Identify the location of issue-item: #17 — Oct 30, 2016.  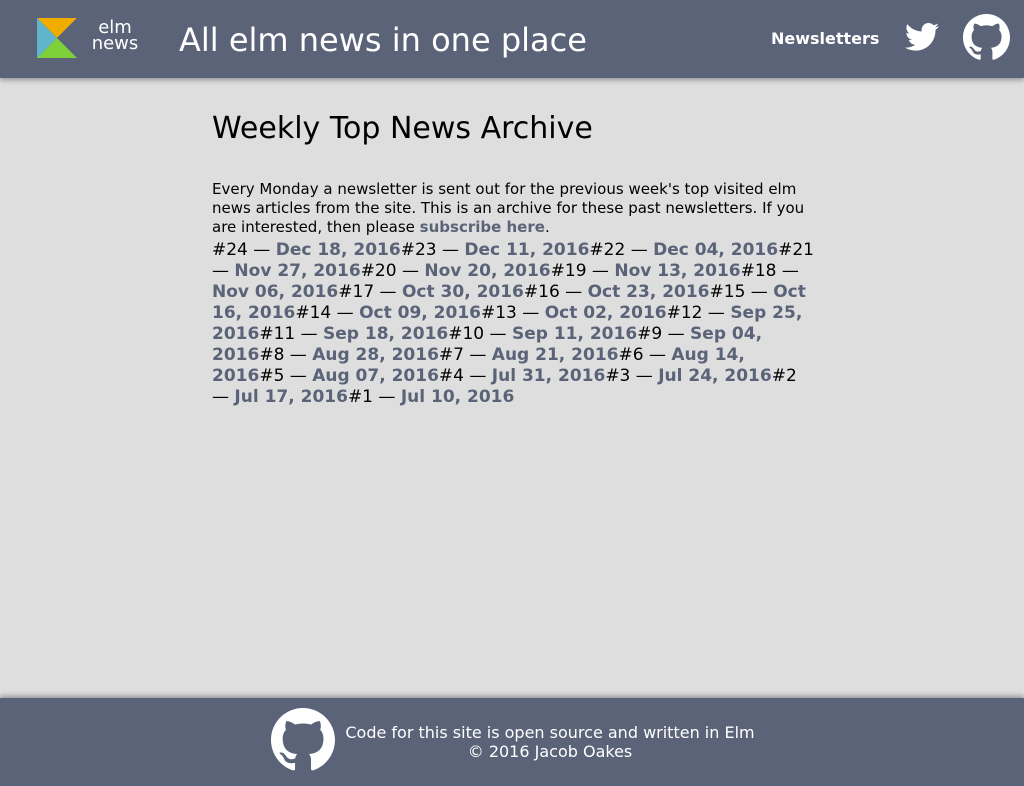
(431, 292).